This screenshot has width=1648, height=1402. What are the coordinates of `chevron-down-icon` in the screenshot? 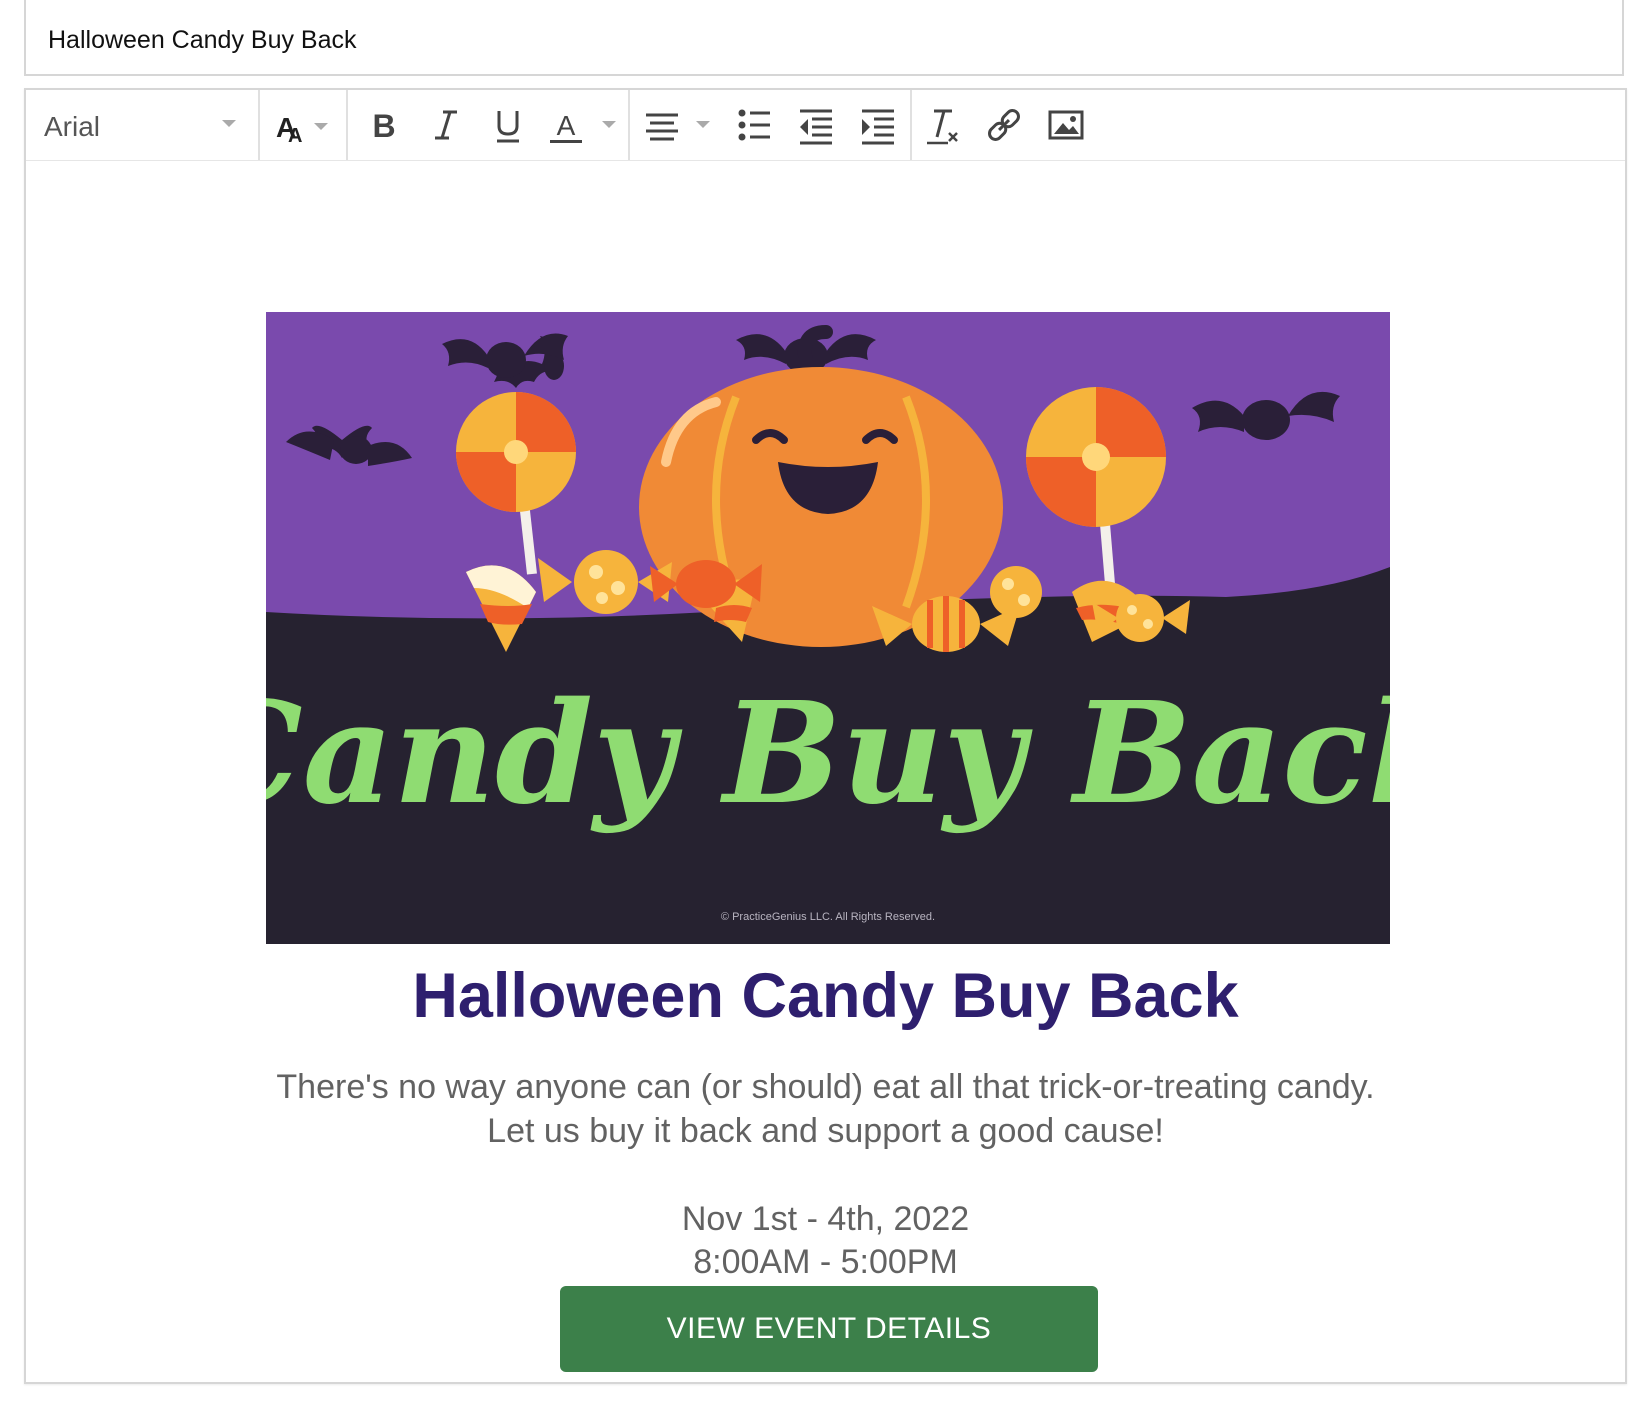 It's located at (229, 123).